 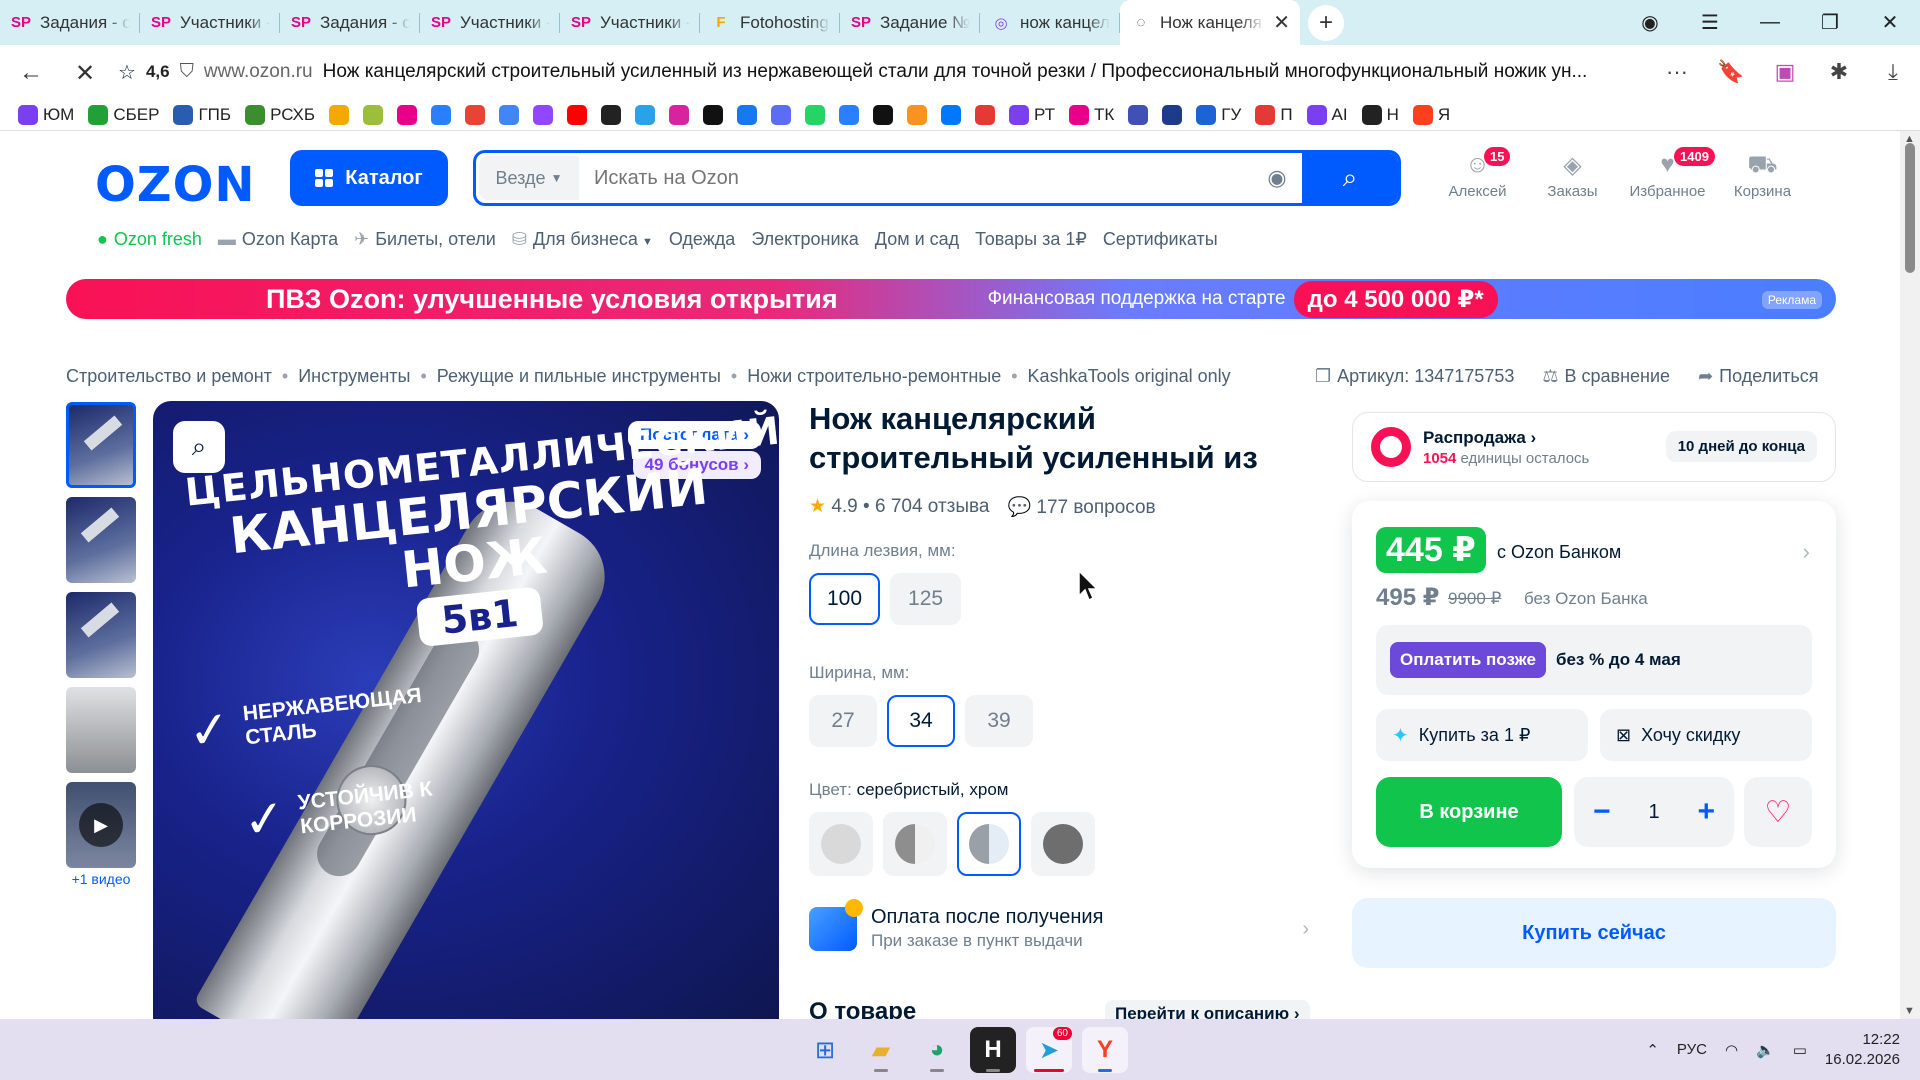 I want to click on browser-tab: ◎ нож канцелярс, so click(x=1050, y=22).